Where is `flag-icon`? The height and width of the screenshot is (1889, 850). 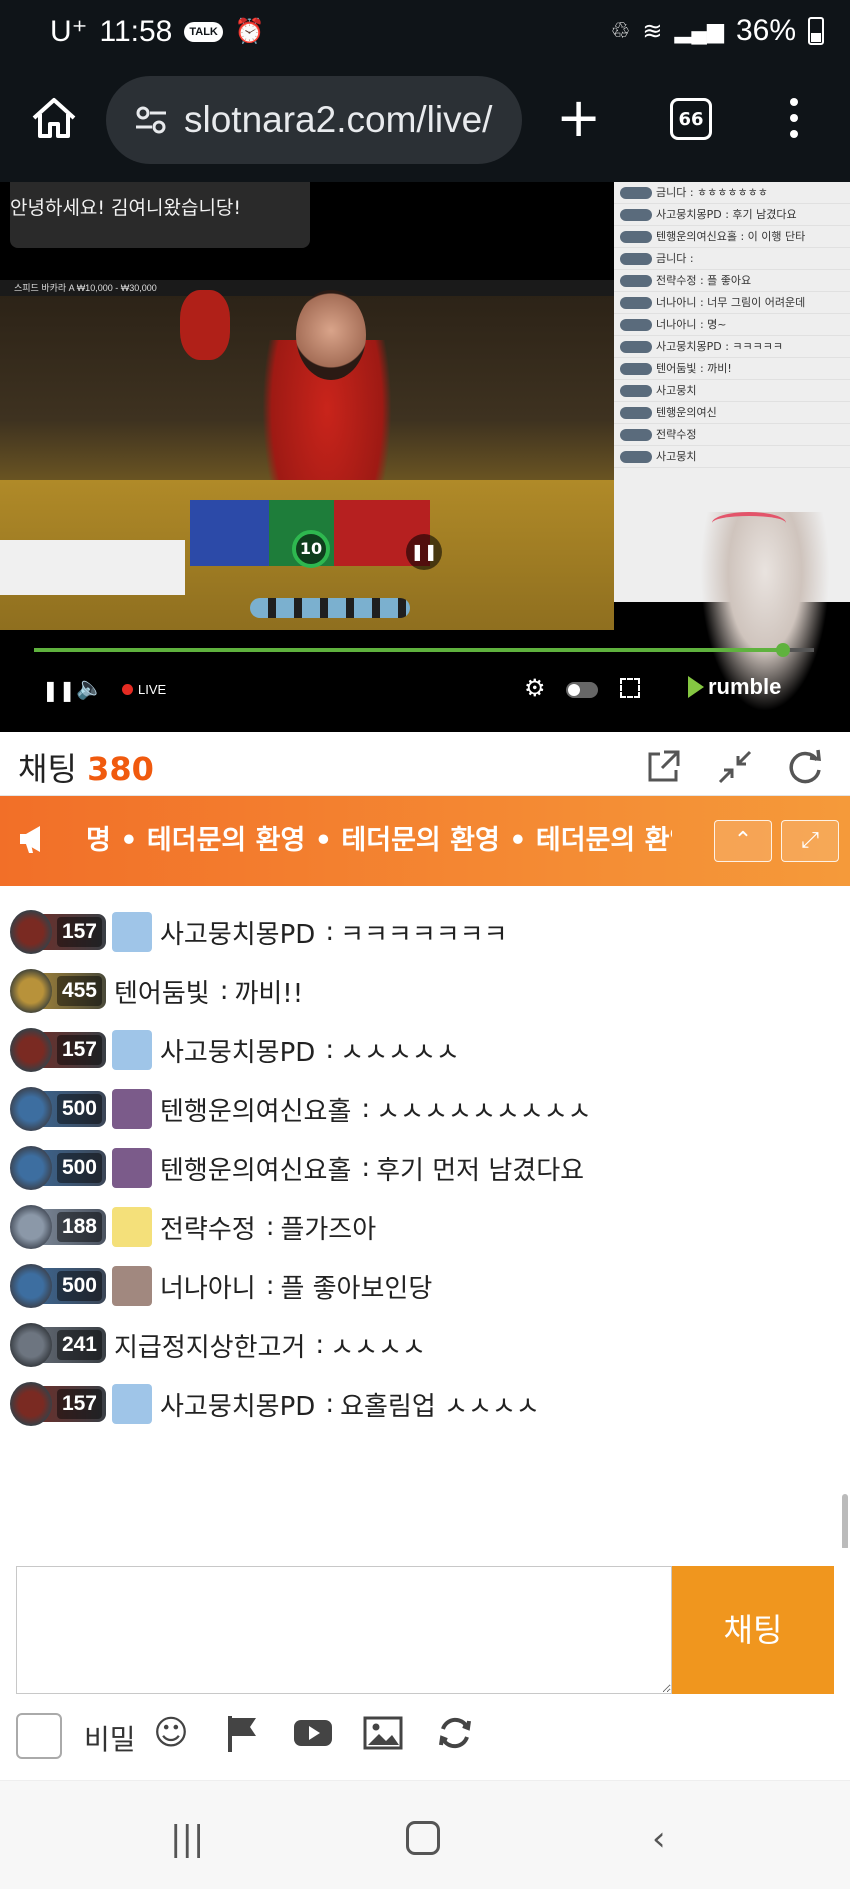
flag-icon is located at coordinates (243, 1733).